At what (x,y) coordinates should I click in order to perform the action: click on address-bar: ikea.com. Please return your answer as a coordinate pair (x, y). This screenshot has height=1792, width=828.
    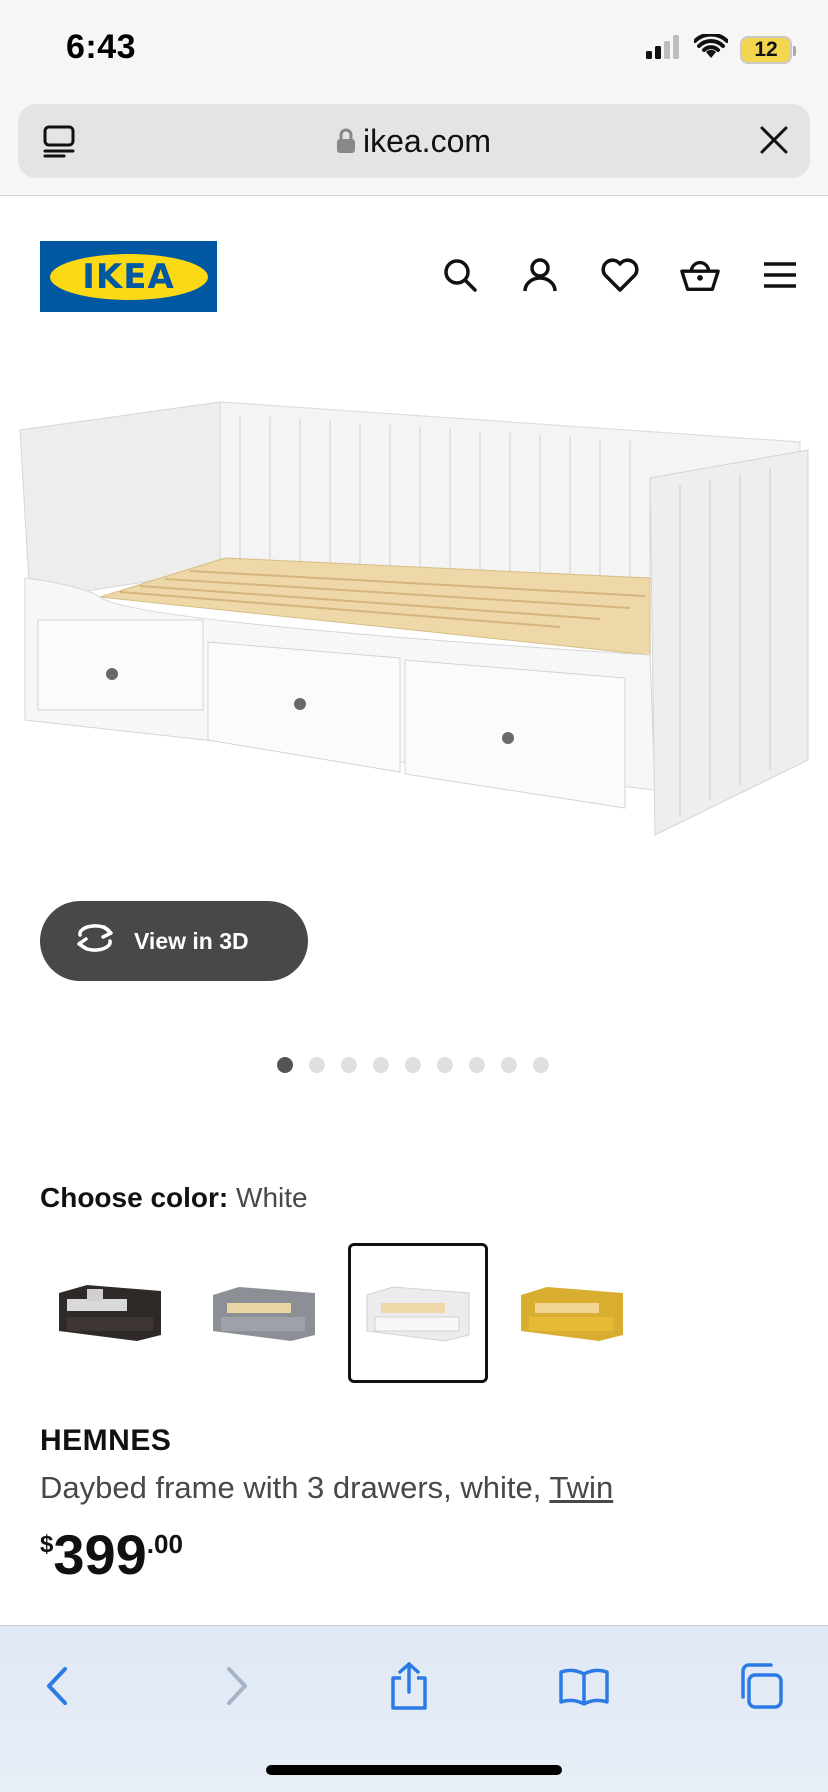
    Looking at the image, I should click on (414, 141).